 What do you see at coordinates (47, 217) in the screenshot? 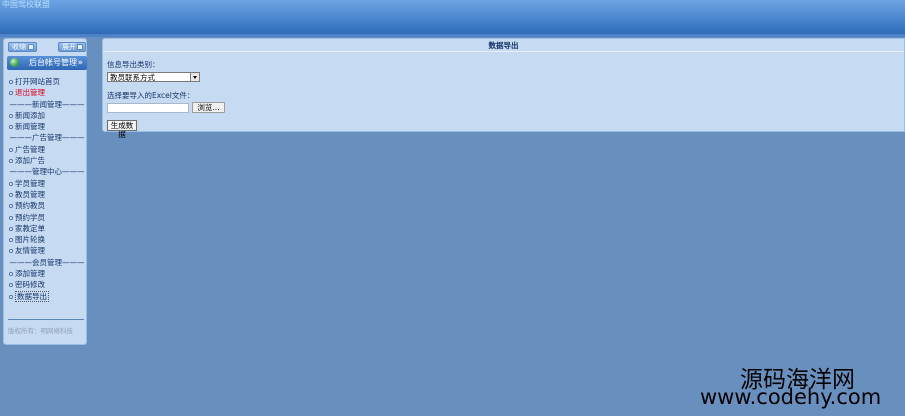
I see `sidebar-item: 预约学员` at bounding box center [47, 217].